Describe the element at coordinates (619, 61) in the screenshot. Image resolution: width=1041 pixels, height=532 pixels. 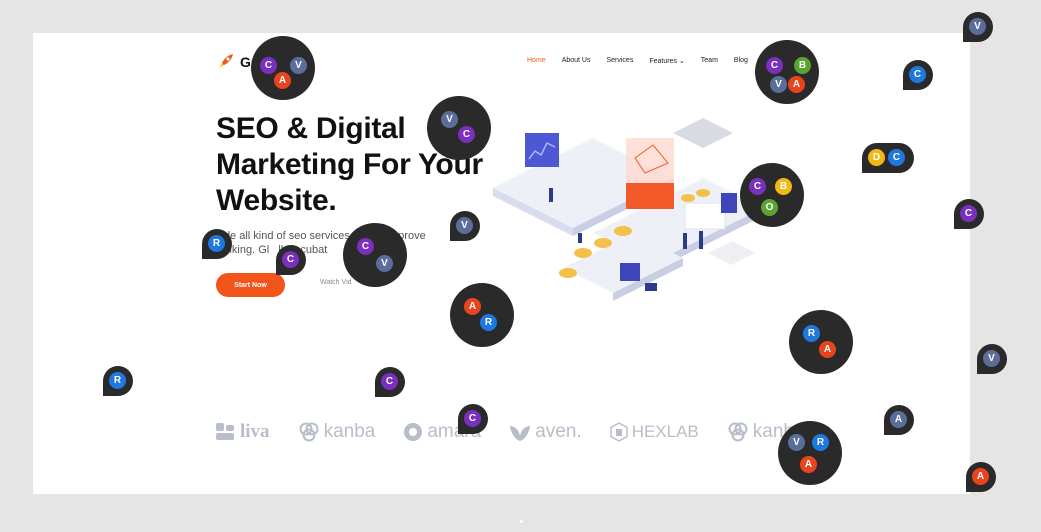
I see `nav-services: Services` at that location.